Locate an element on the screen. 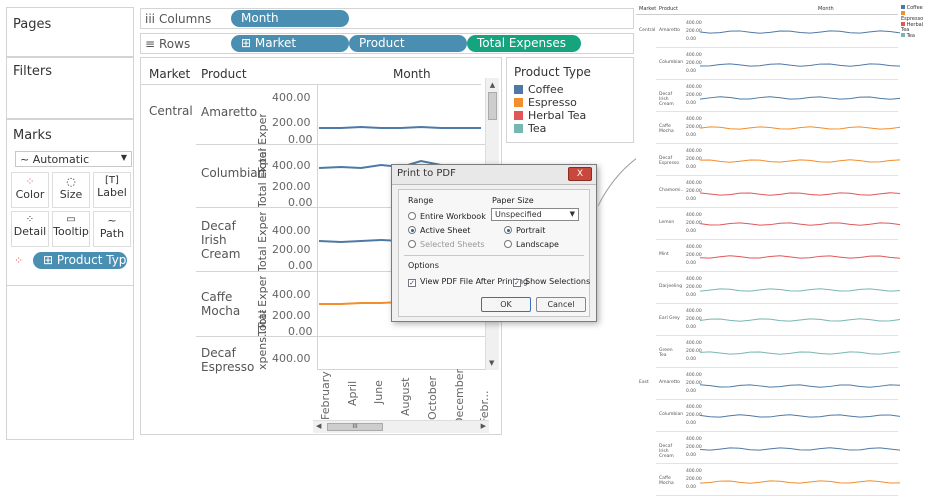 The width and height of the screenshot is (929, 504). preview-product-label: Columbian is located at coordinates (671, 414).